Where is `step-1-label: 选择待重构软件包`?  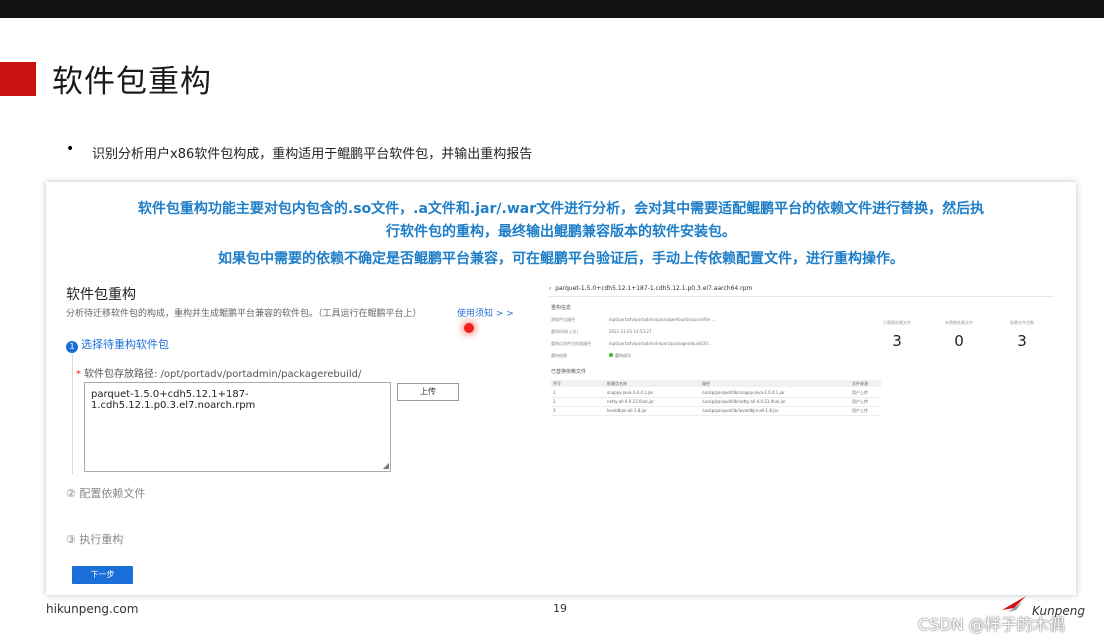
step-1-label: 选择待重构软件包 is located at coordinates (125, 344).